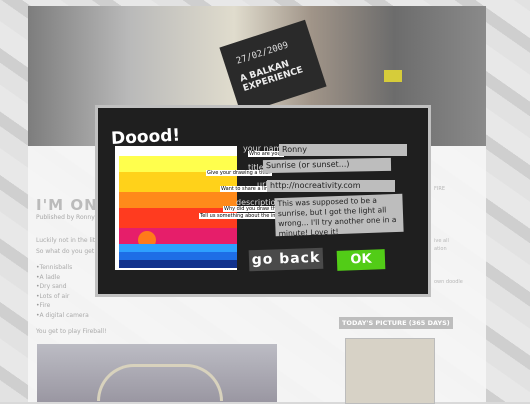 The height and width of the screenshot is (404, 530). I want to click on post-paragraph-3: You get to play Fireball!, so click(71, 331).